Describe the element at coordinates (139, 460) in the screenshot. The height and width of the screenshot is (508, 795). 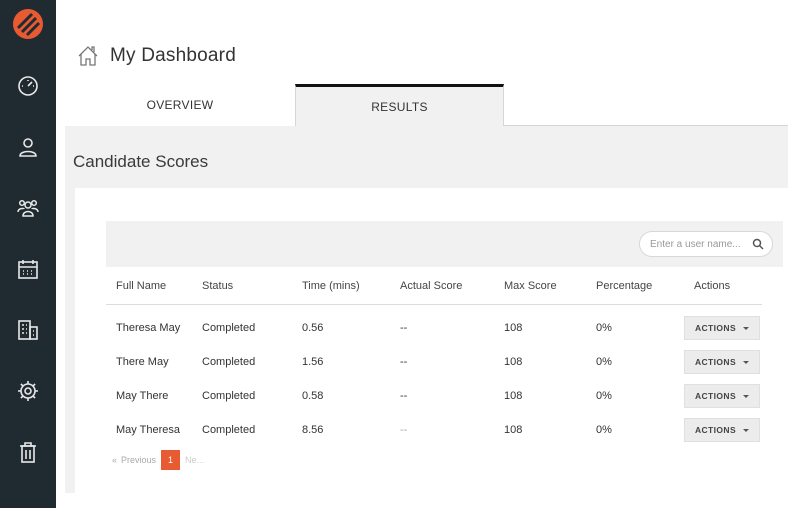
I see `previous-label: Previous` at that location.